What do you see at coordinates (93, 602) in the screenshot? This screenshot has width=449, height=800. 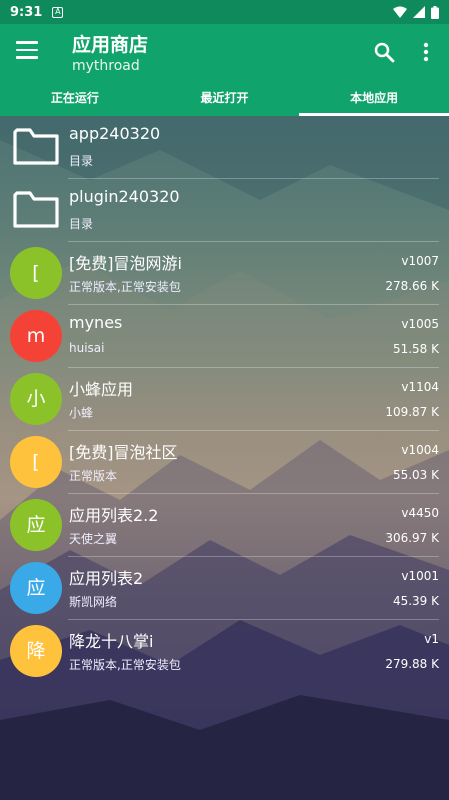 I see `app-desc: 斯凯网络` at bounding box center [93, 602].